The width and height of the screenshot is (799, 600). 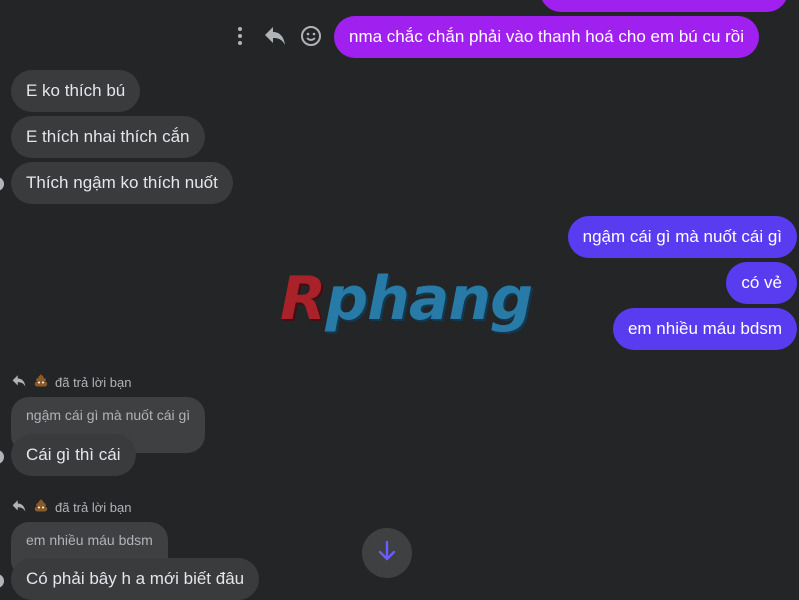 I want to click on message-bubble-partial, so click(x=664, y=6).